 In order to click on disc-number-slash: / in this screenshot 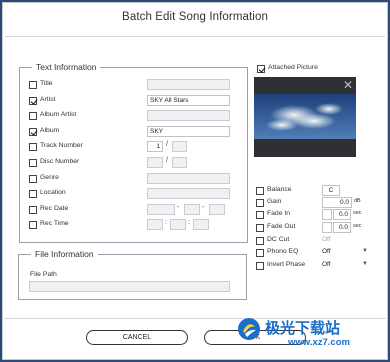, I will do `click(167, 160)`.